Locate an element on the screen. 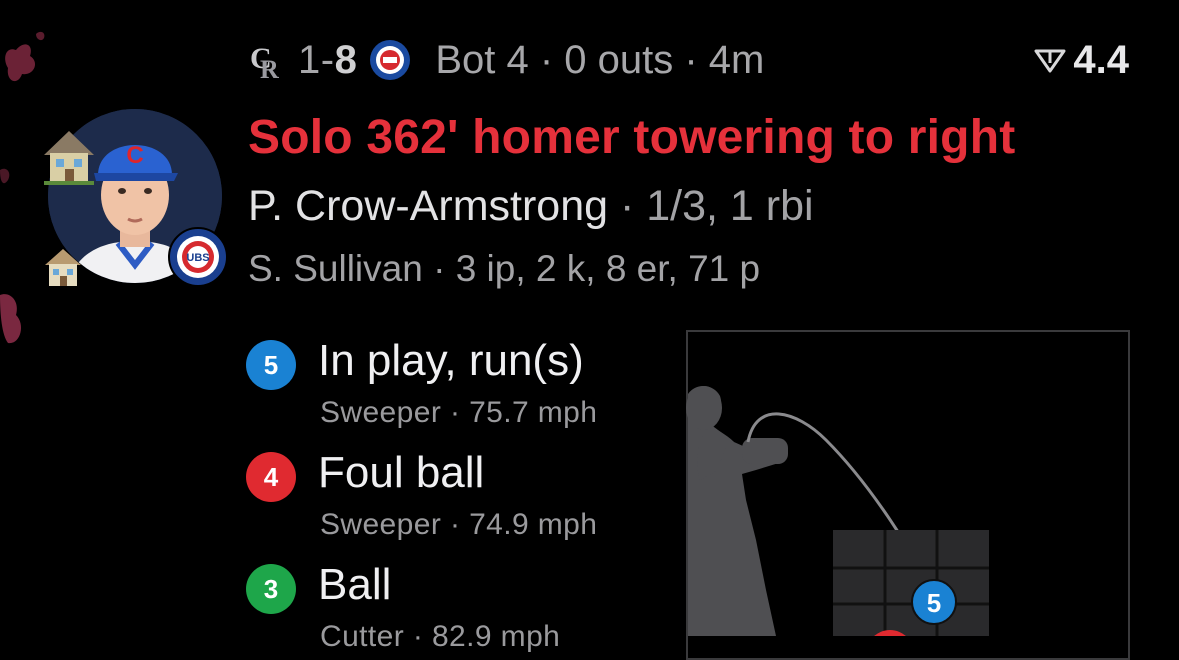 This screenshot has width=1179, height=660. rating-value: 4.4 is located at coordinates (1101, 59).